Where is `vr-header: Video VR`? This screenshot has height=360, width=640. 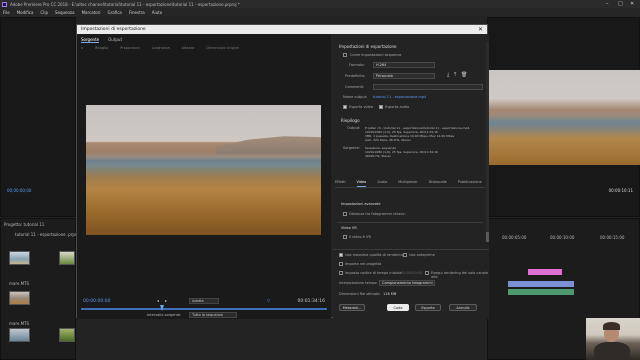
vr-header: Video VR is located at coordinates (349, 228).